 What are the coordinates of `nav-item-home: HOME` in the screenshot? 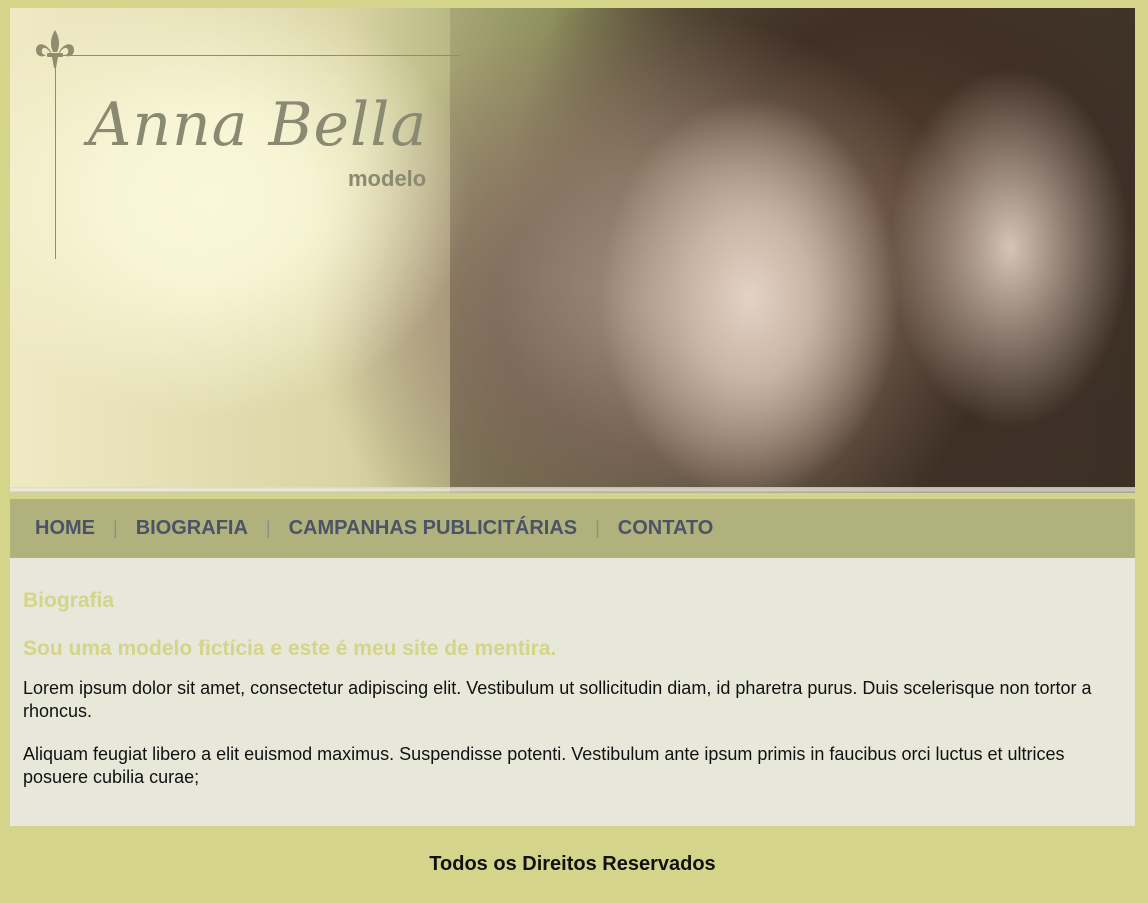 It's located at (65, 528).